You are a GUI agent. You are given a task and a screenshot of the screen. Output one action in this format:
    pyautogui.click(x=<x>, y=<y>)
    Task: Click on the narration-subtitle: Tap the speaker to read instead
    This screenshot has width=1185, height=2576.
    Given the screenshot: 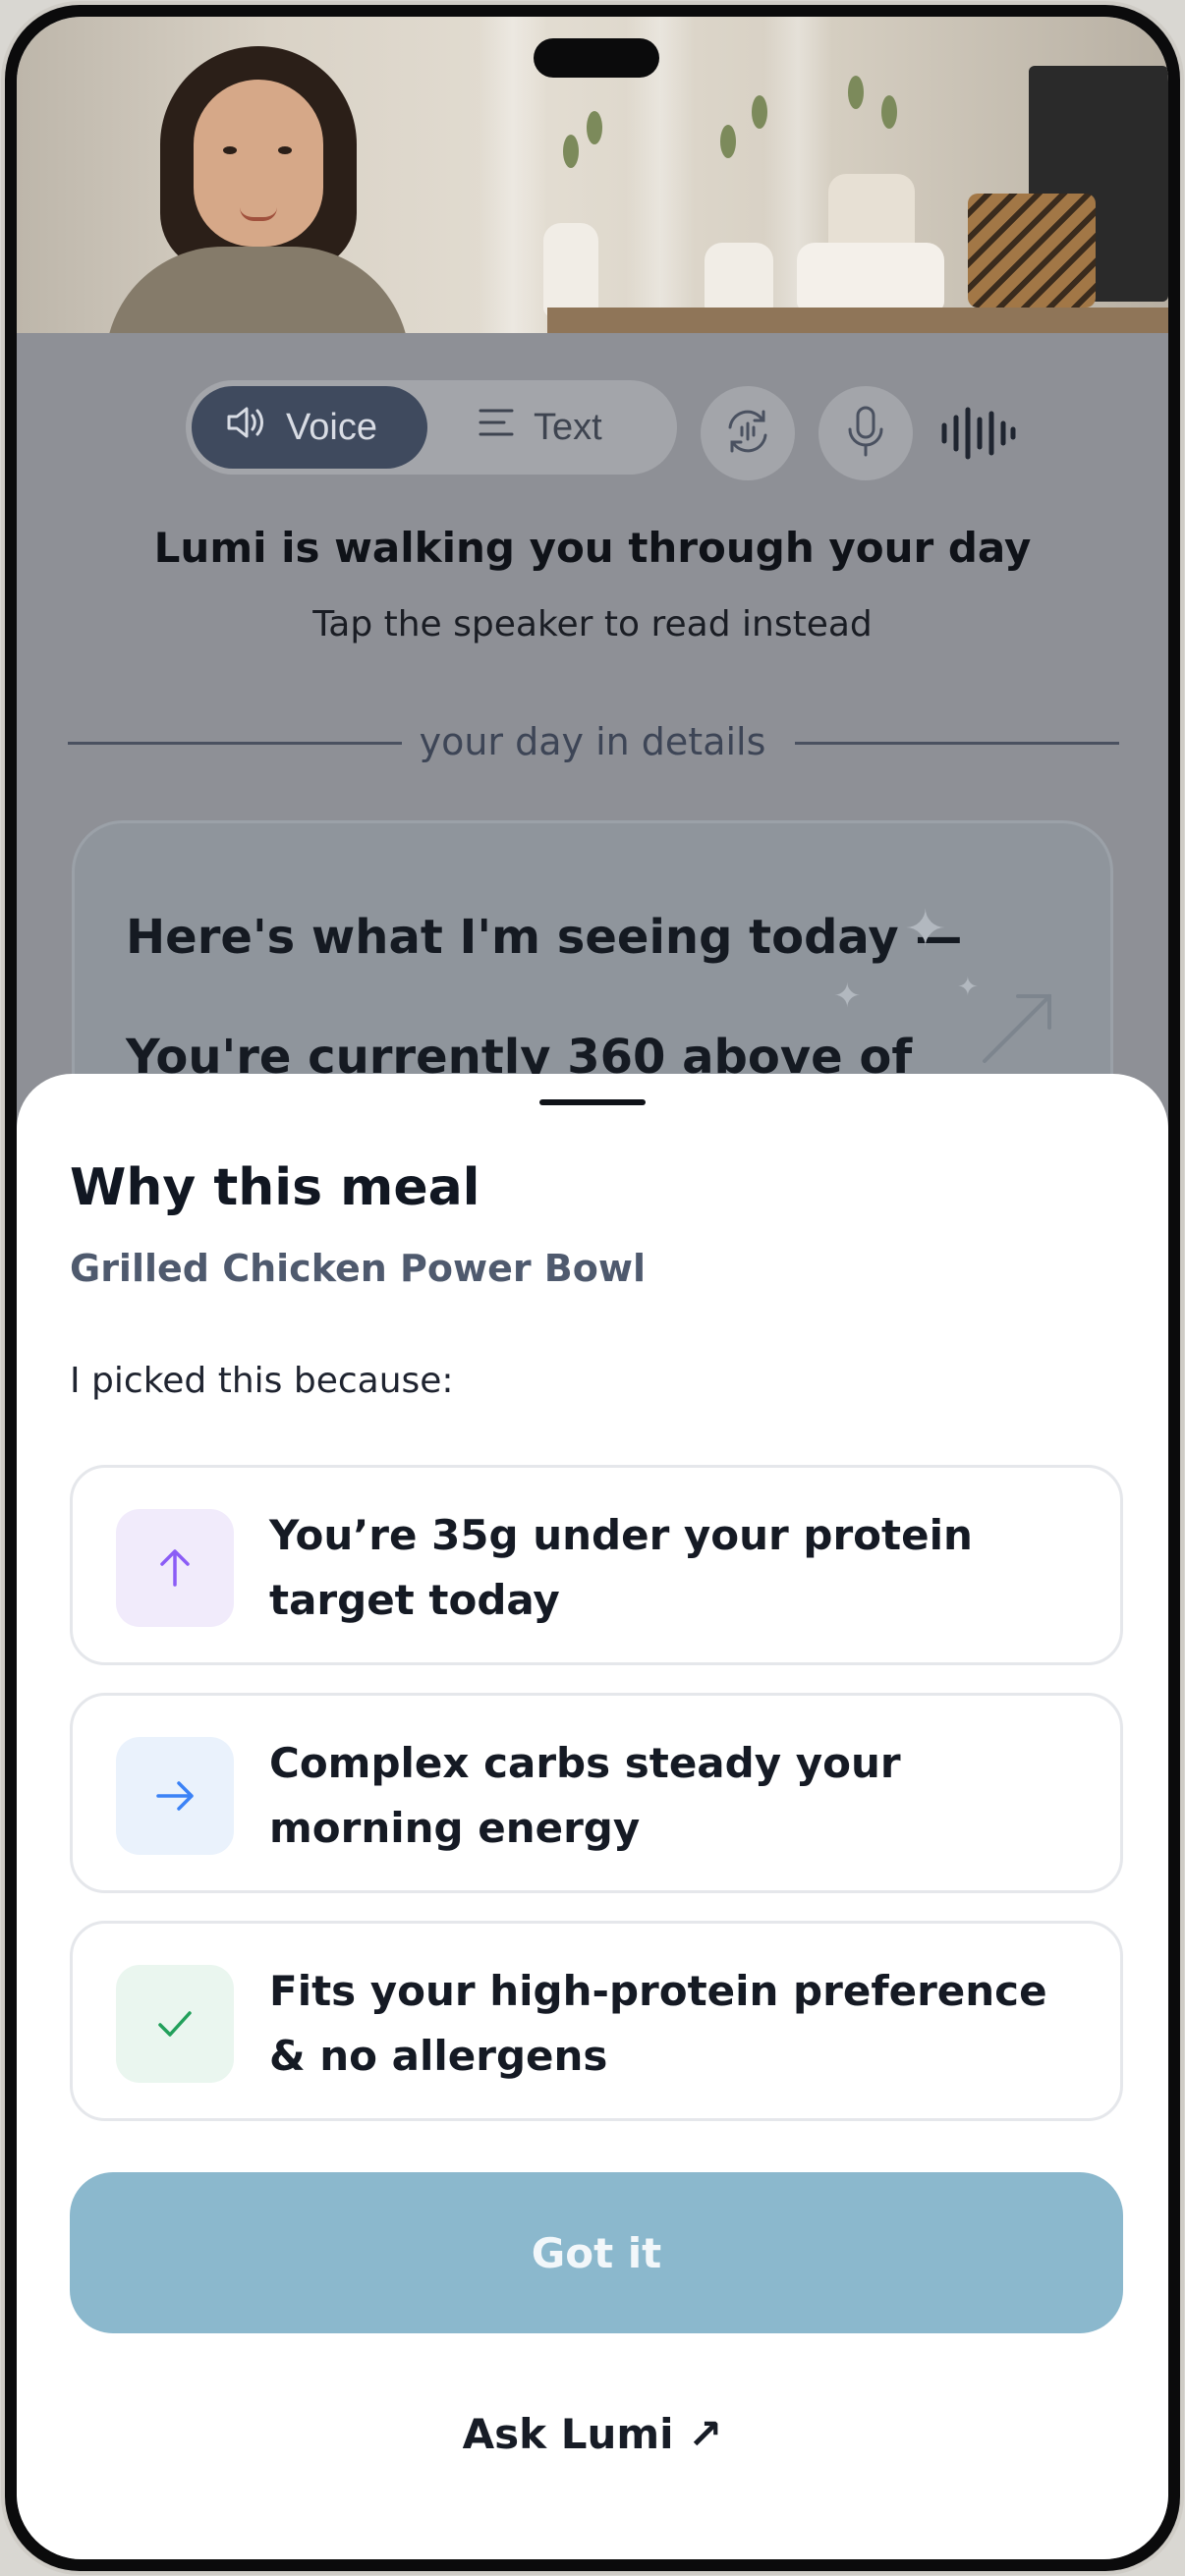 What is the action you would take?
    pyautogui.click(x=592, y=624)
    